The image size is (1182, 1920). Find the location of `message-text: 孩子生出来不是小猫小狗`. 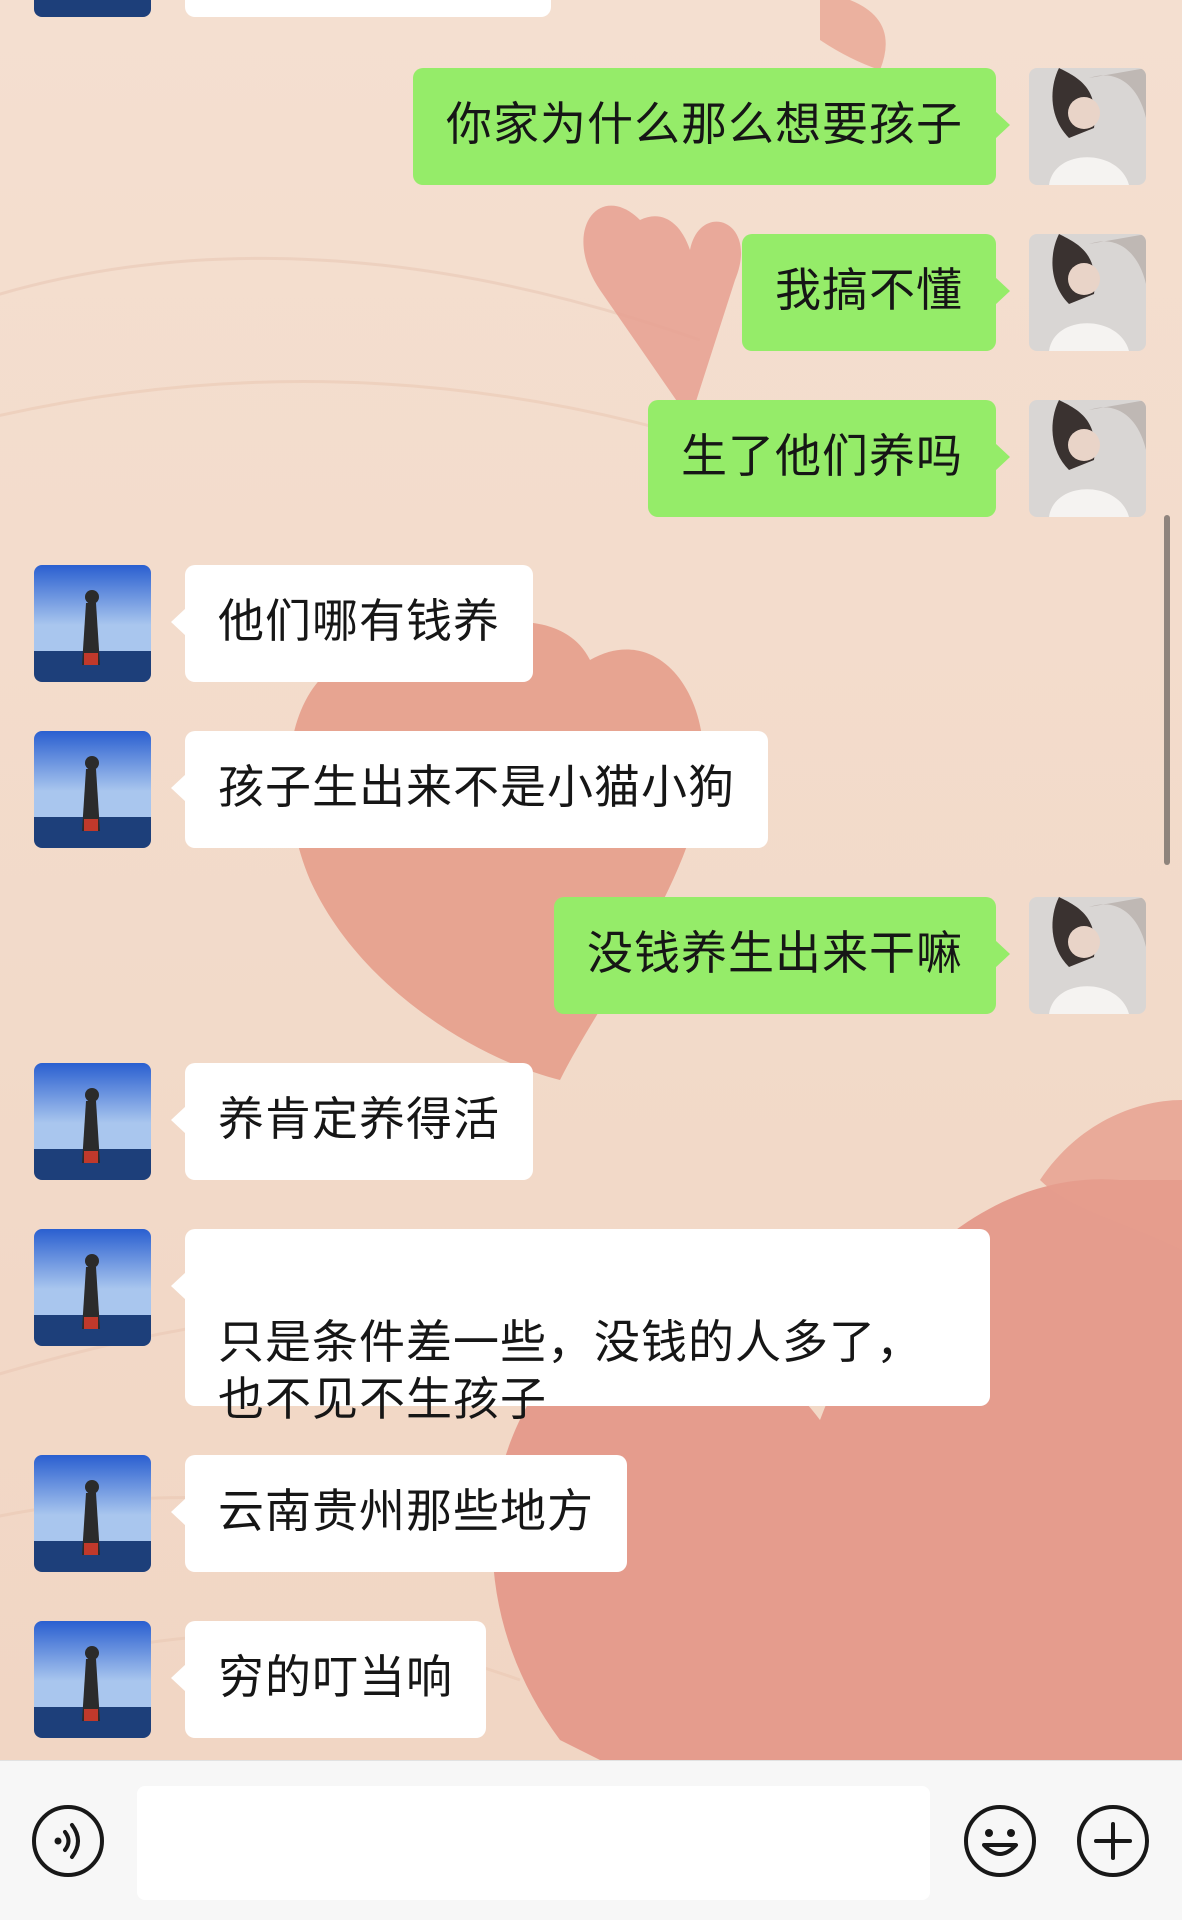

message-text: 孩子生出来不是小猫小狗 is located at coordinates (476, 787).